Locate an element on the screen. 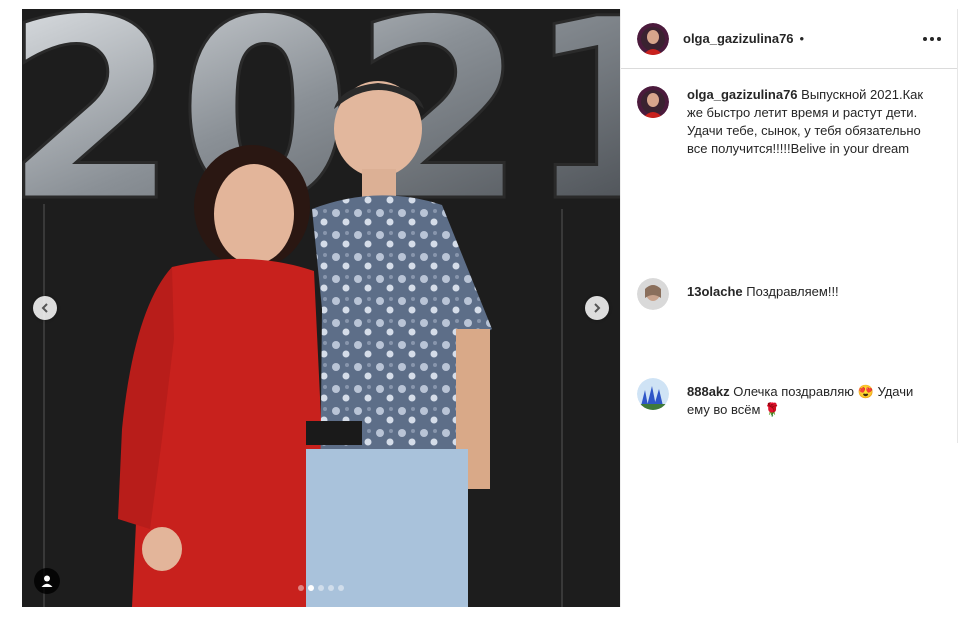 The width and height of the screenshot is (973, 622). tagged-users-button is located at coordinates (47, 581).